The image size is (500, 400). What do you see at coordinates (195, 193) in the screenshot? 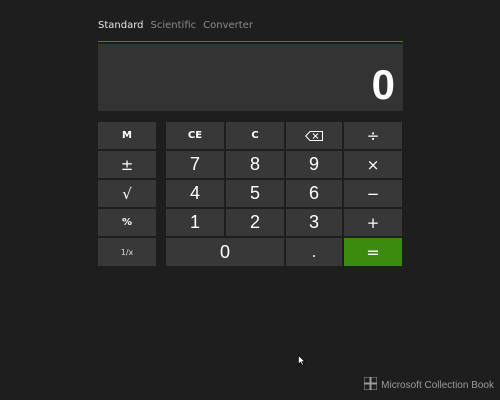
I see `digit-4-button: 4` at bounding box center [195, 193].